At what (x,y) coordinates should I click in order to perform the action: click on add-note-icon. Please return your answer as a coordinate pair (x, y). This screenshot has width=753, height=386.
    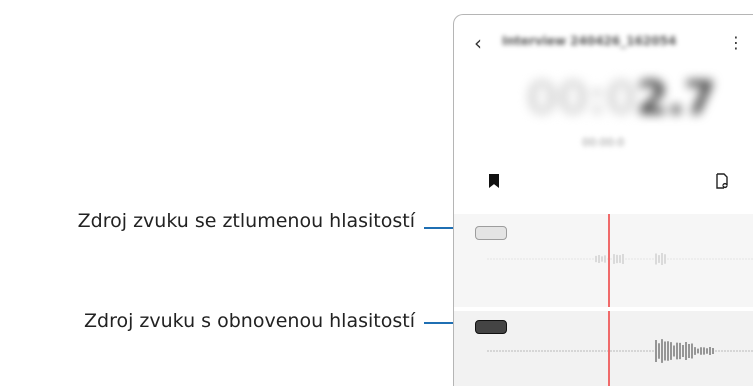
    Looking at the image, I should click on (722, 181).